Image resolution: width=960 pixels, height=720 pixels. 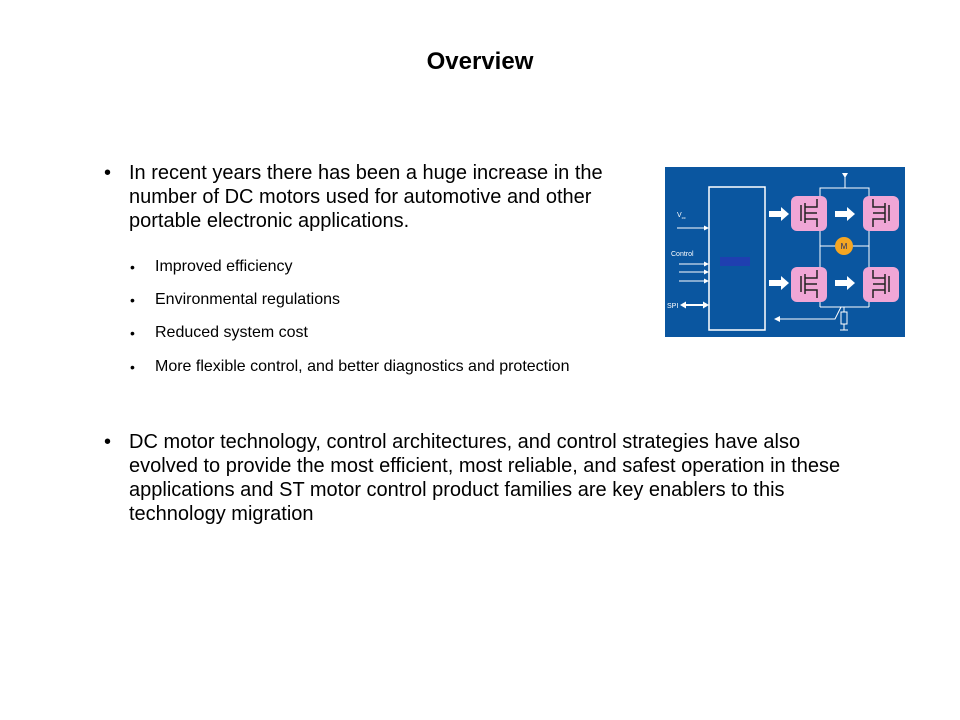 I want to click on sub-bullet-regulations: • Environmental regulations, so click(x=235, y=300).